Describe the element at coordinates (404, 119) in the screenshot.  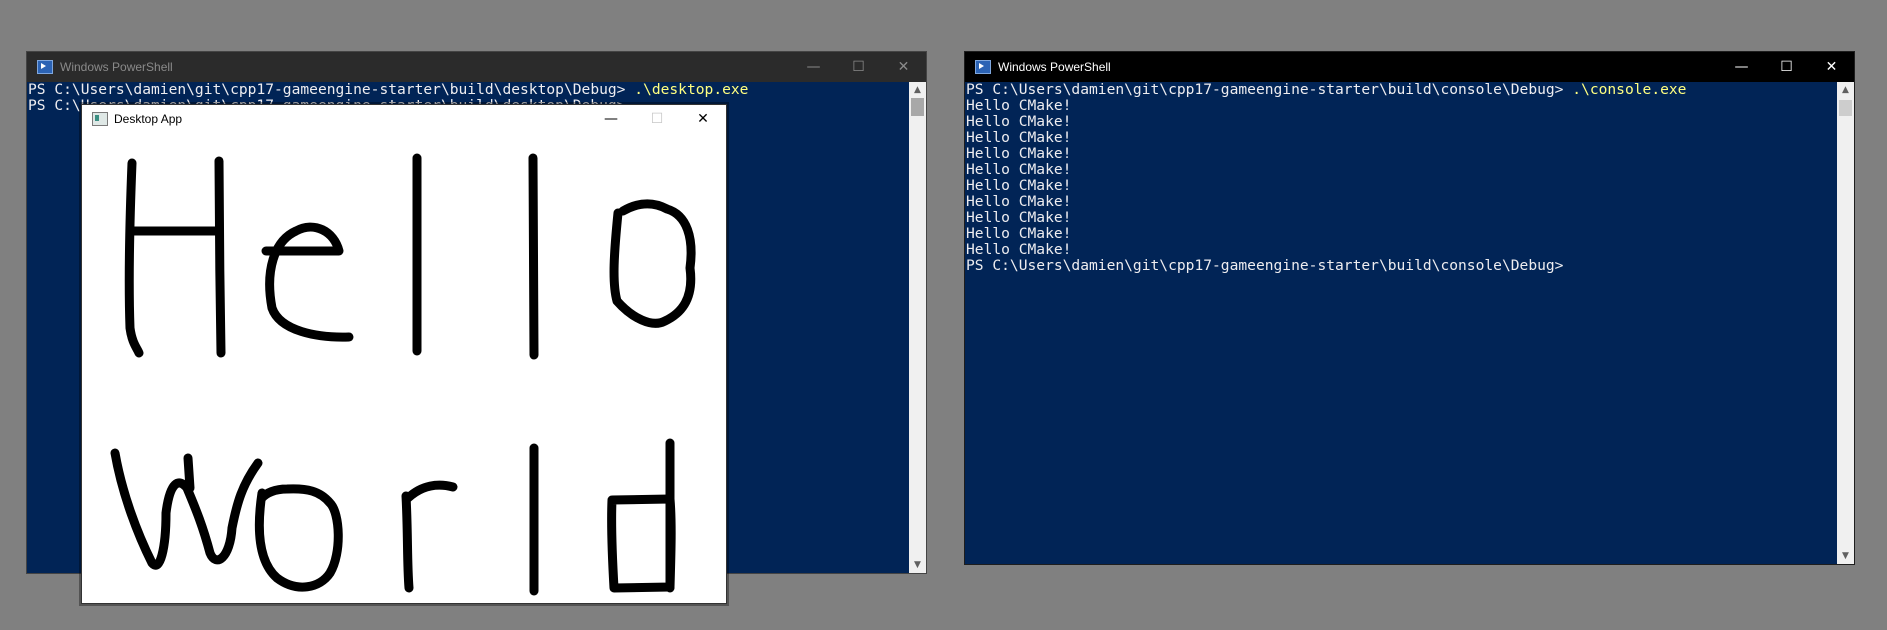
I see `title-bar: Desktop App — ☐ ✕` at that location.